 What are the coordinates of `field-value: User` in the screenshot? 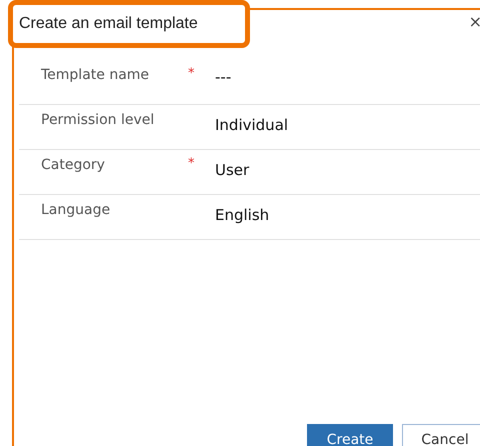 It's located at (347, 164).